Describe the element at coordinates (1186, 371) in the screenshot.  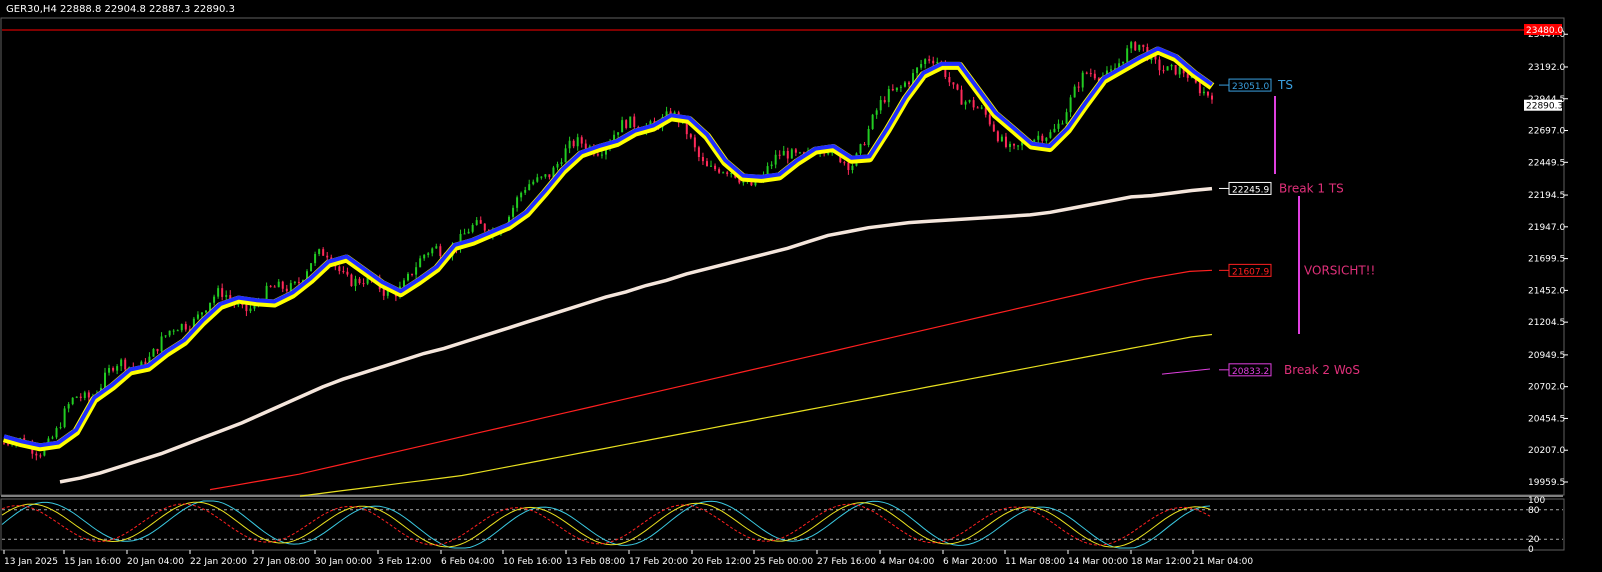
I see `break2-segment` at that location.